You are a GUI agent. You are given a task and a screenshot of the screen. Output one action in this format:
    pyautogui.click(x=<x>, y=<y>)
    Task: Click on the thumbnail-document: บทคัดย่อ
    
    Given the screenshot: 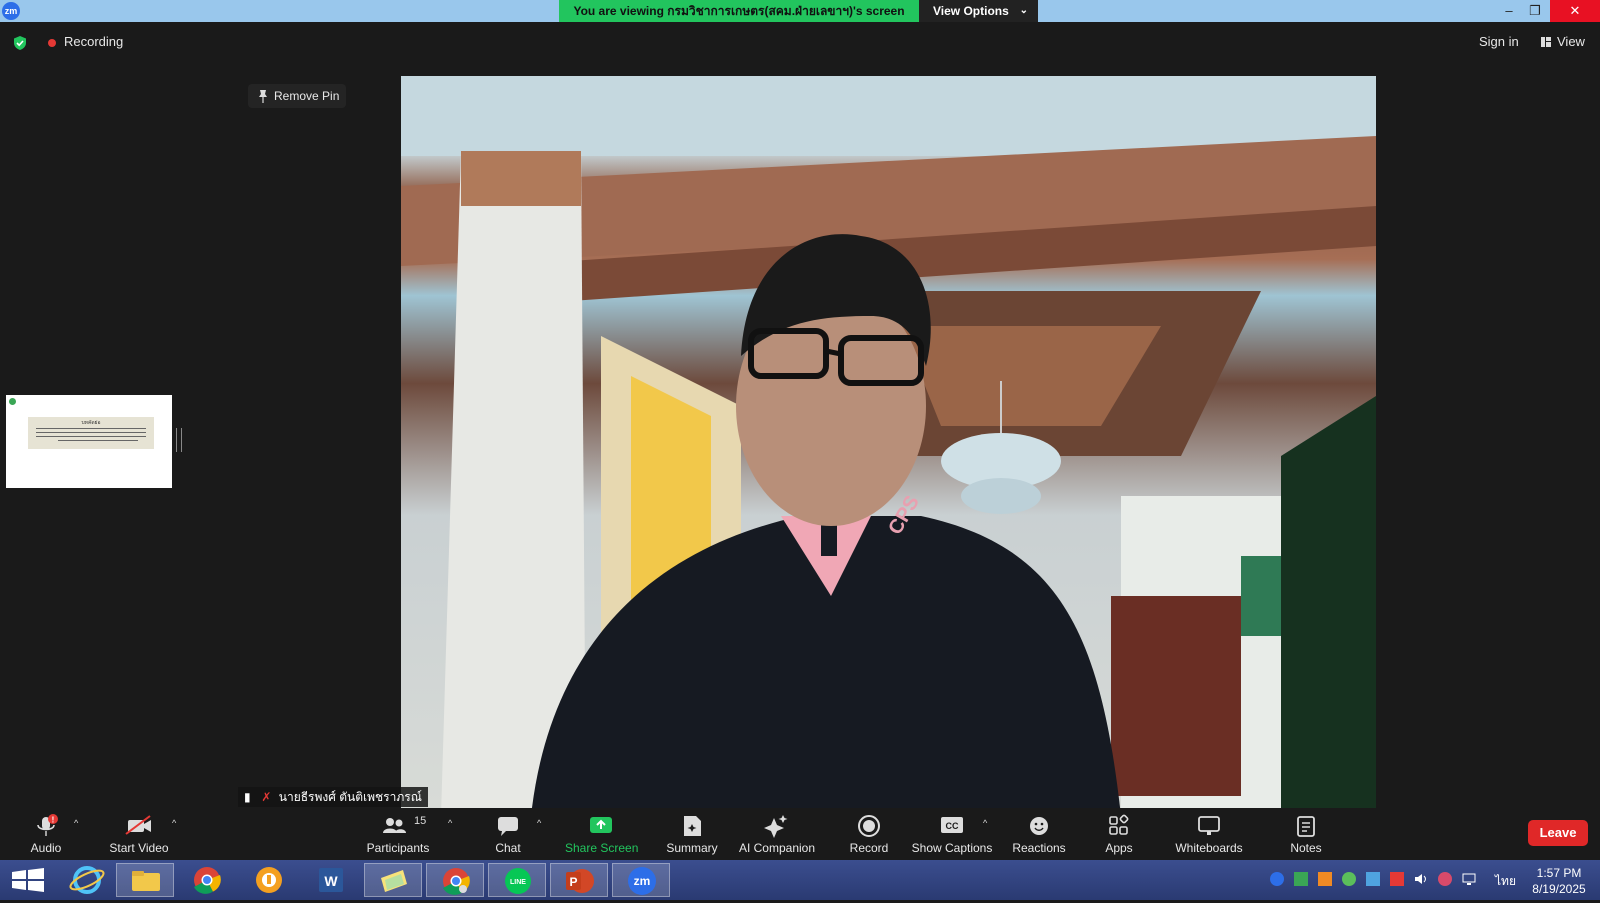 What is the action you would take?
    pyautogui.click(x=91, y=433)
    